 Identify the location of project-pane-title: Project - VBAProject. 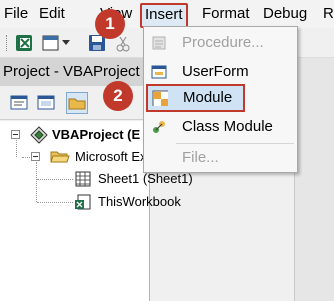
(75, 72).